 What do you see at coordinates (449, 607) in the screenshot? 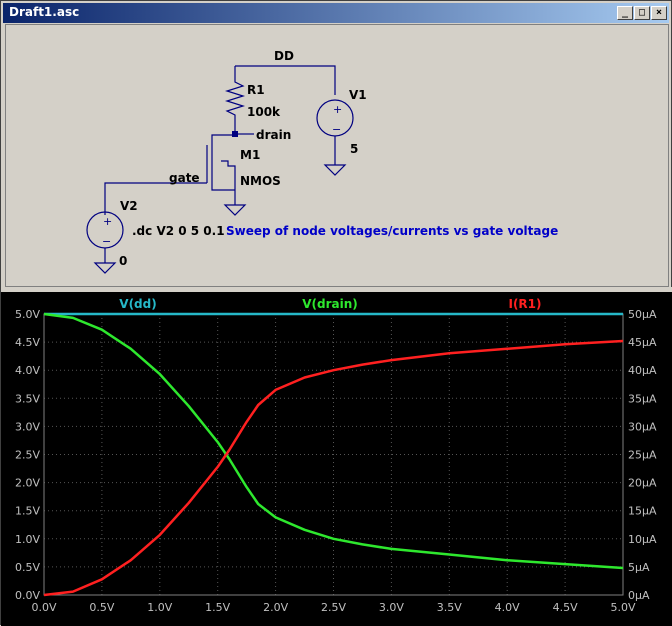
I see `x-tick-label: 3.5V` at bounding box center [449, 607].